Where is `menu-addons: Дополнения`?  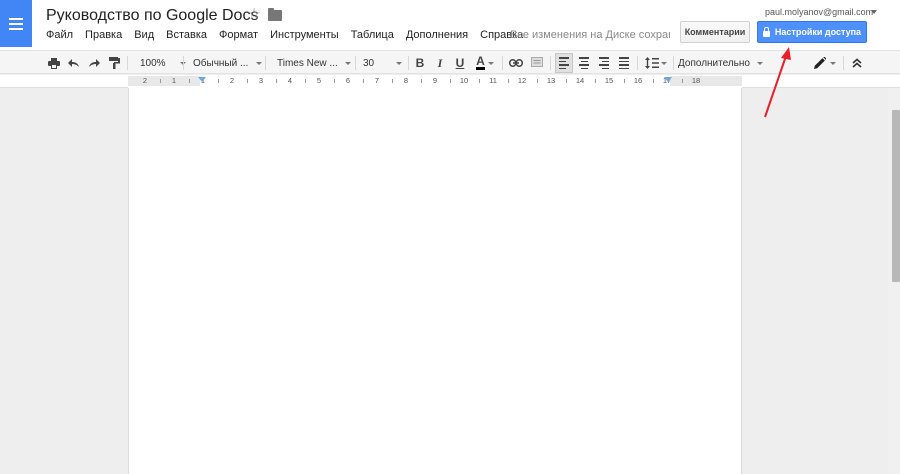
menu-addons: Дополнения is located at coordinates (437, 35).